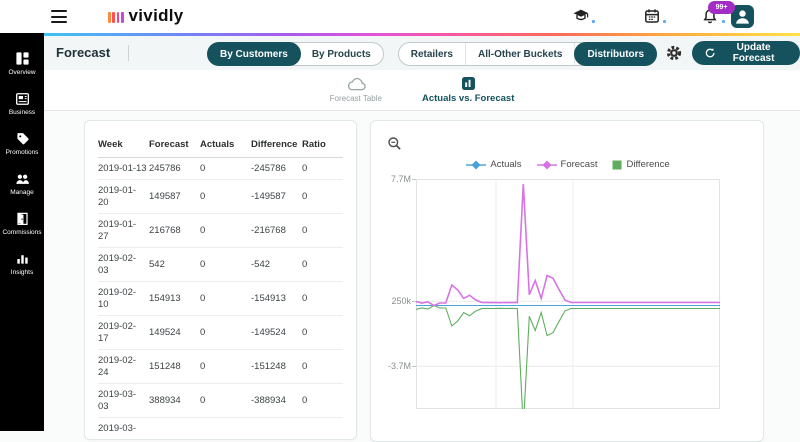 This screenshot has height=442, width=800. I want to click on cell-forecast: 149587, so click(174, 196).